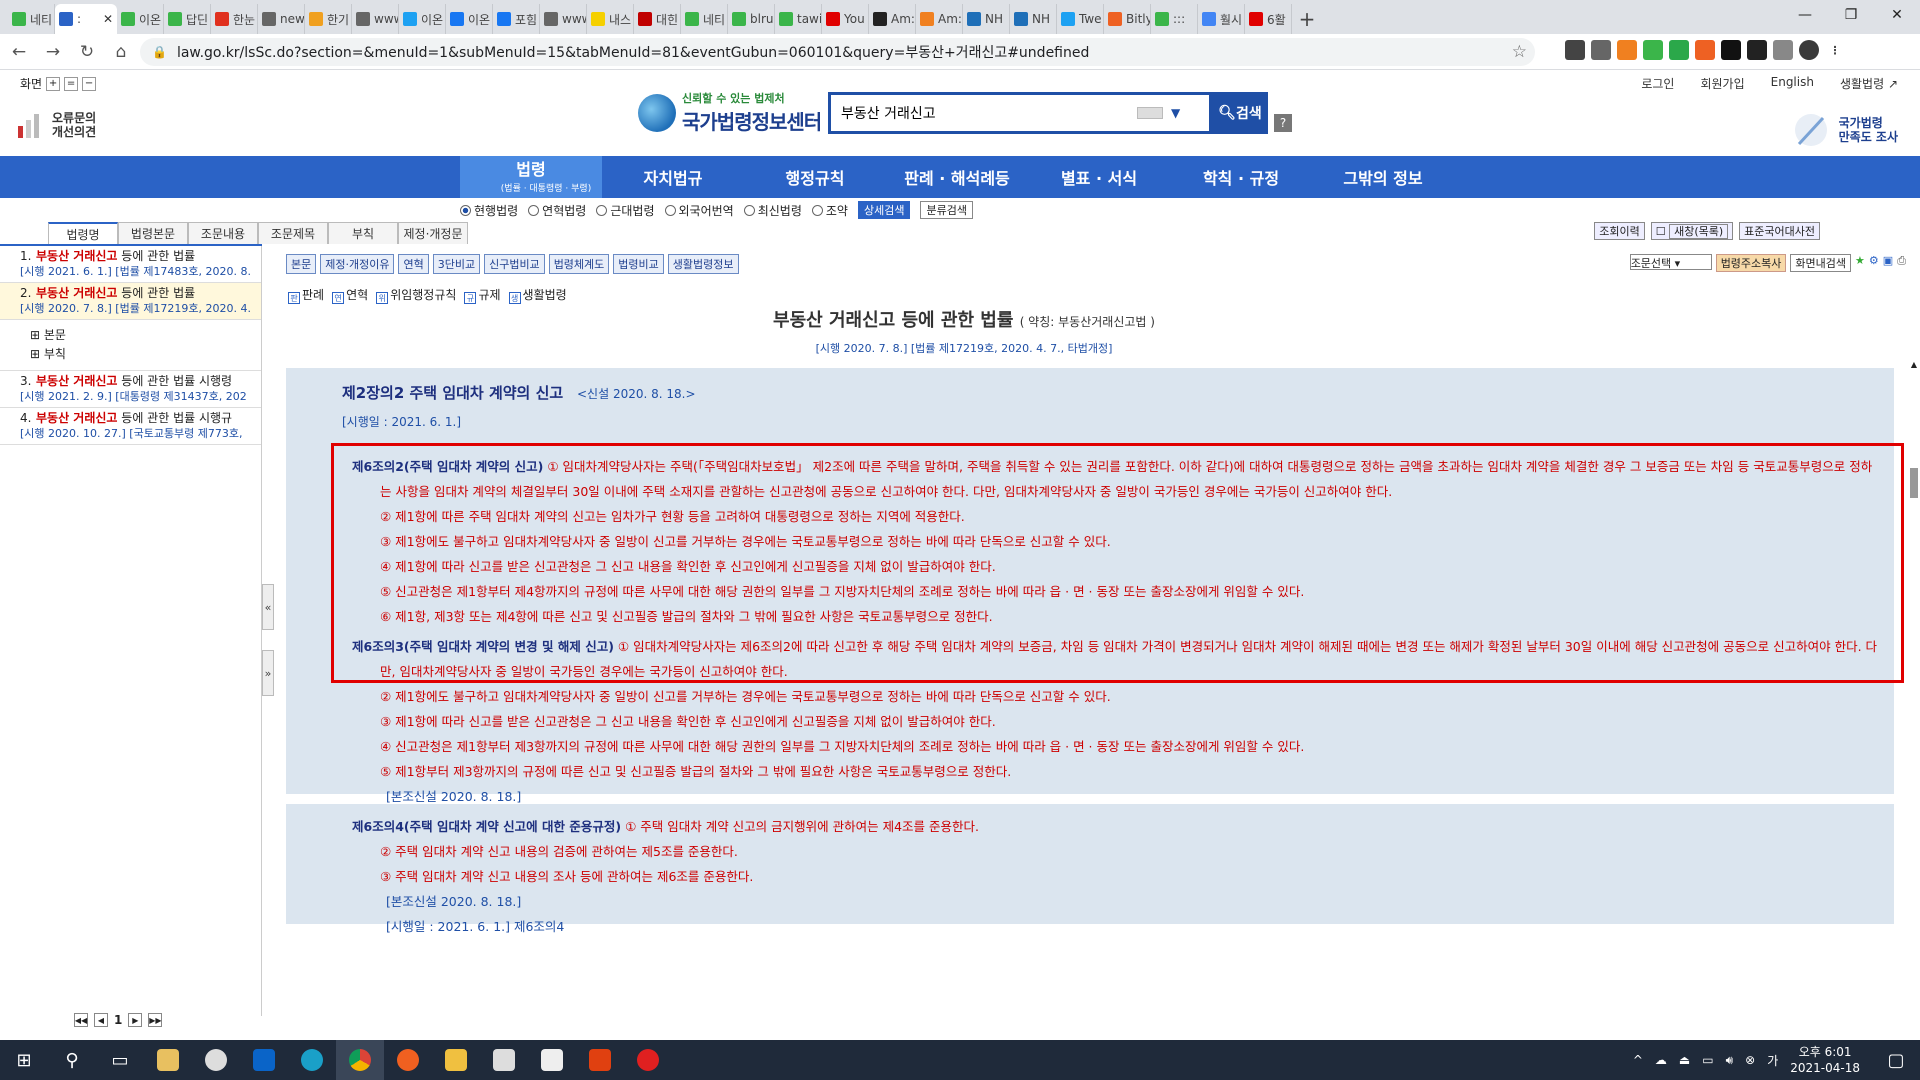 This screenshot has width=1920, height=1080. I want to click on nav-item: 판례 · 해석례등, so click(957, 177).